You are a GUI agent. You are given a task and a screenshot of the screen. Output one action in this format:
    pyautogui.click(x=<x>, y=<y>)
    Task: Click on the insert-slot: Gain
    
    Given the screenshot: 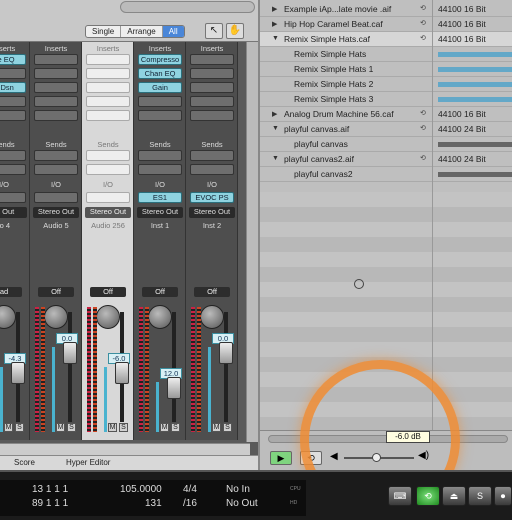 What is the action you would take?
    pyautogui.click(x=160, y=87)
    